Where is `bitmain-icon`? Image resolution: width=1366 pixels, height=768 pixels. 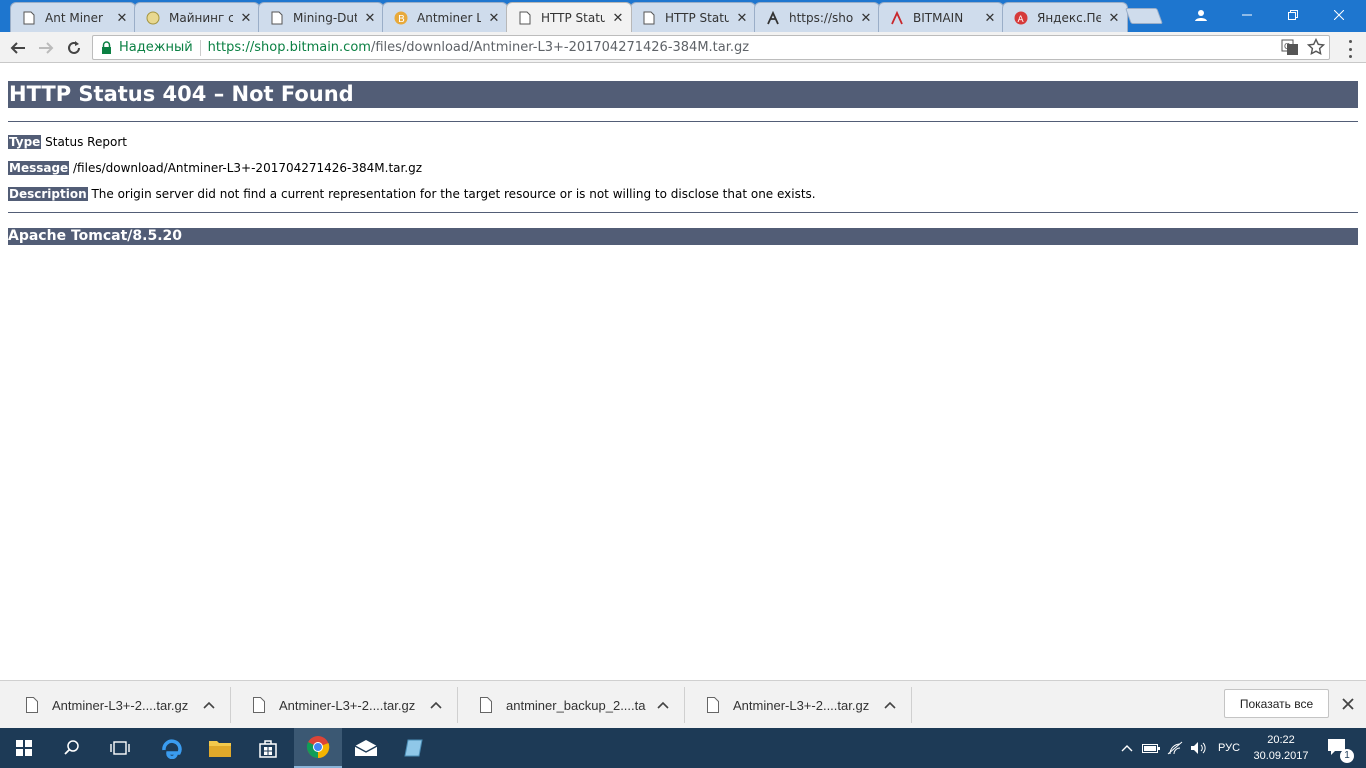
bitmain-icon is located at coordinates (773, 18).